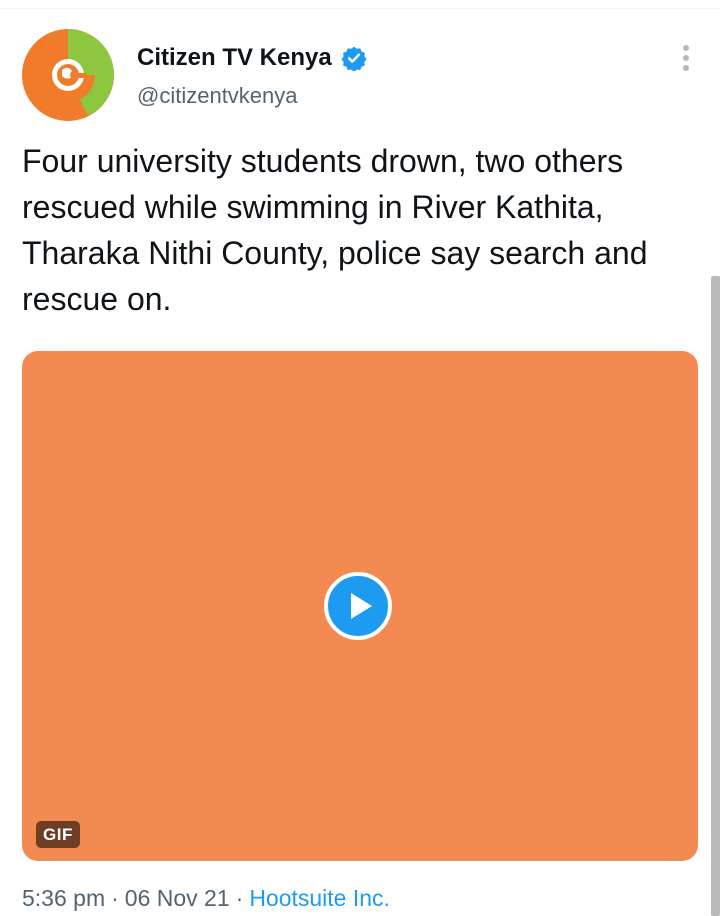 This screenshot has width=720, height=916. I want to click on play-icon, so click(358, 606).